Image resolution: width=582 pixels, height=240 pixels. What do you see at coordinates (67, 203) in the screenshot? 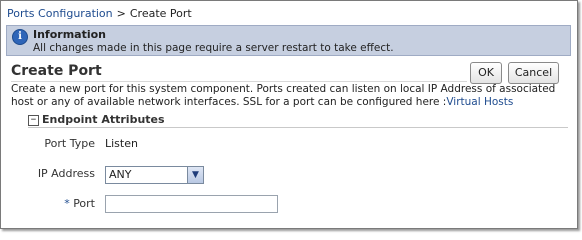
I see `required-marker: *` at bounding box center [67, 203].